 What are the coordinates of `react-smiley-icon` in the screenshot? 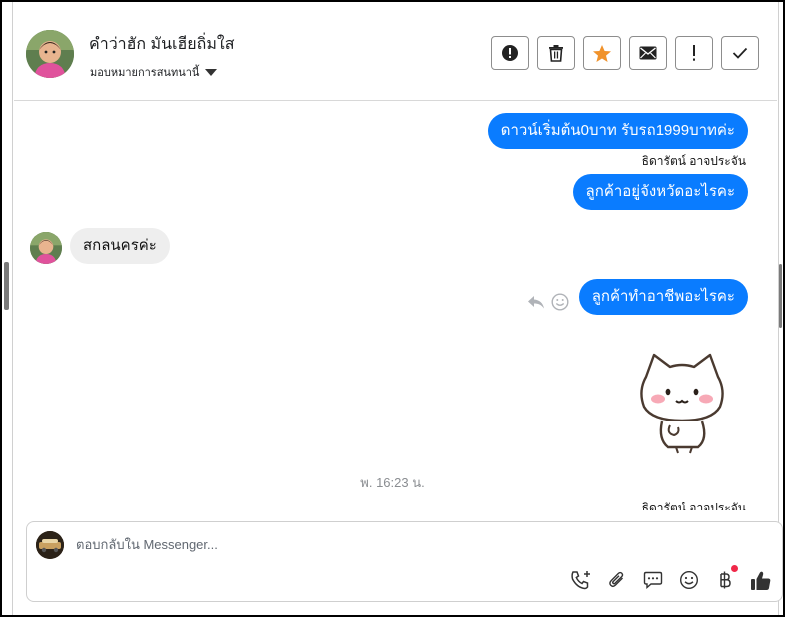 It's located at (560, 302).